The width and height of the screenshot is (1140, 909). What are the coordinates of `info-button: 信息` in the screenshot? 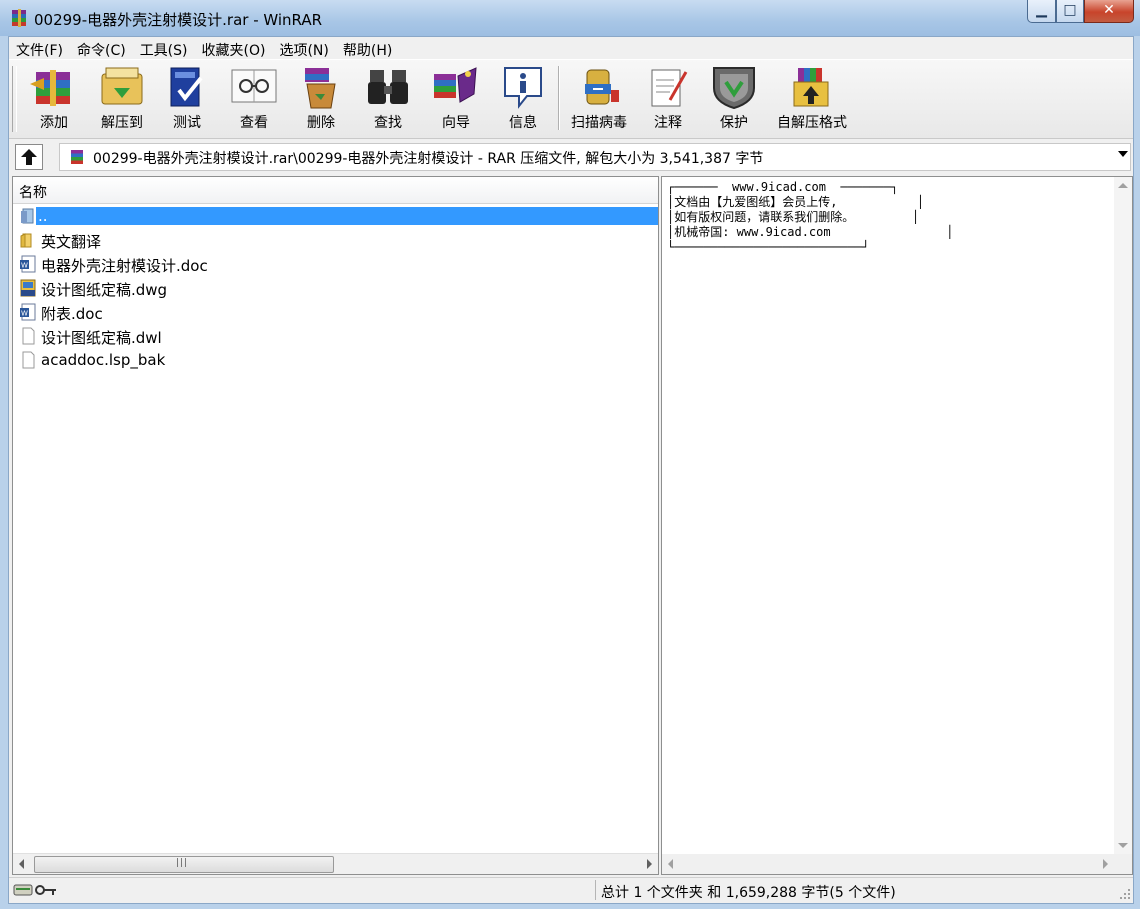 It's located at (523, 99).